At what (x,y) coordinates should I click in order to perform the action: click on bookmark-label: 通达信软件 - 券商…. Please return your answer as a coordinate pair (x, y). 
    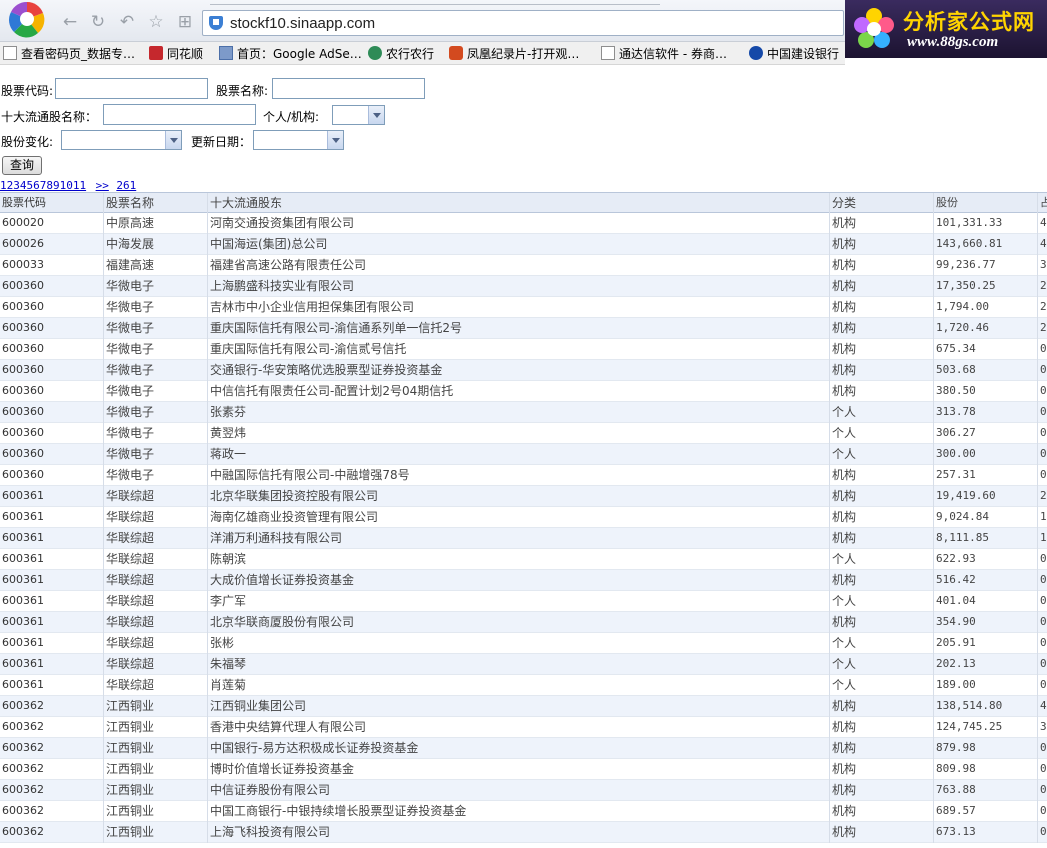
    Looking at the image, I should click on (673, 54).